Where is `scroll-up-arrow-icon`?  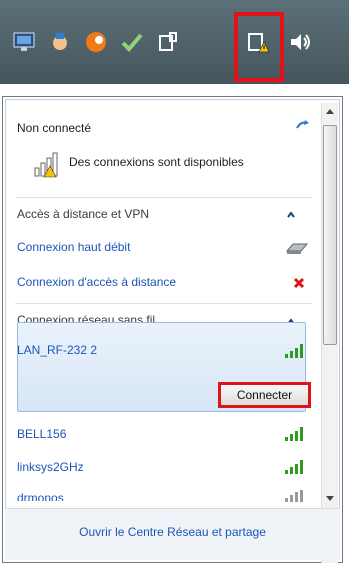
scroll-up-arrow-icon is located at coordinates (330, 111).